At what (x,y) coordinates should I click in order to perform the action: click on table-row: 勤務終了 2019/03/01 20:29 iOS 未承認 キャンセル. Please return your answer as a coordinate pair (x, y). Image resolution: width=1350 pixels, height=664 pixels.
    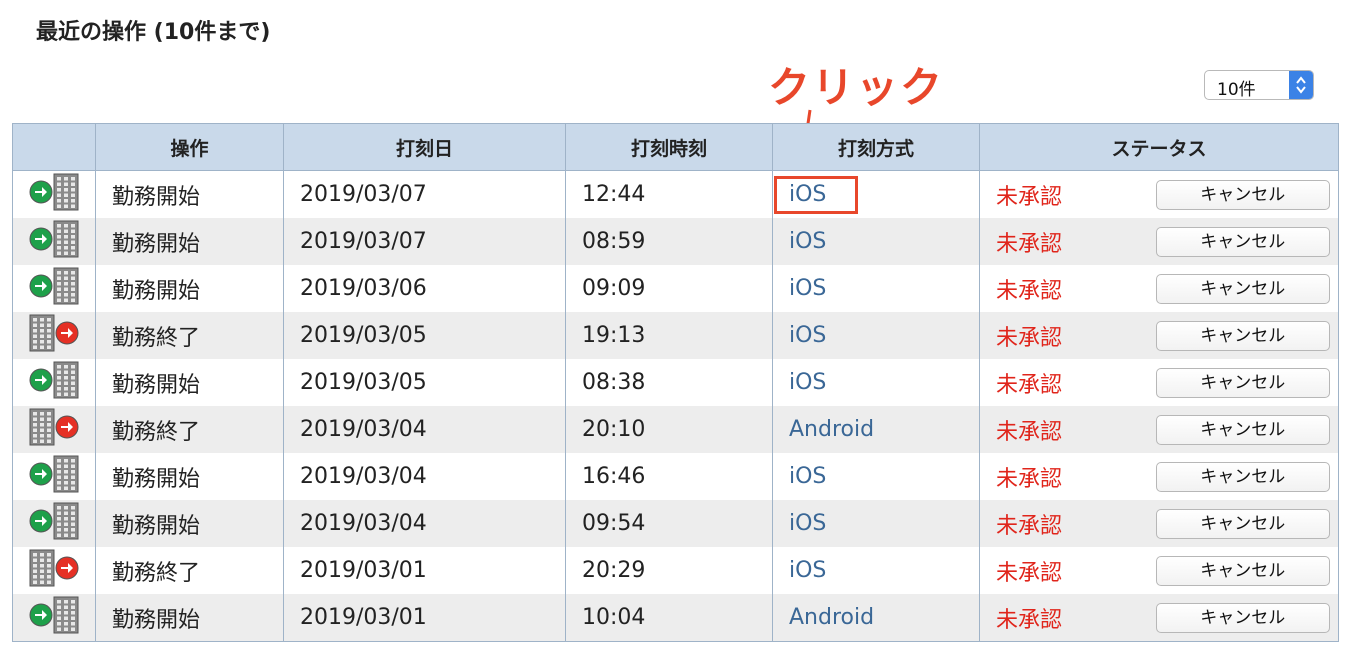
    Looking at the image, I should click on (676, 570).